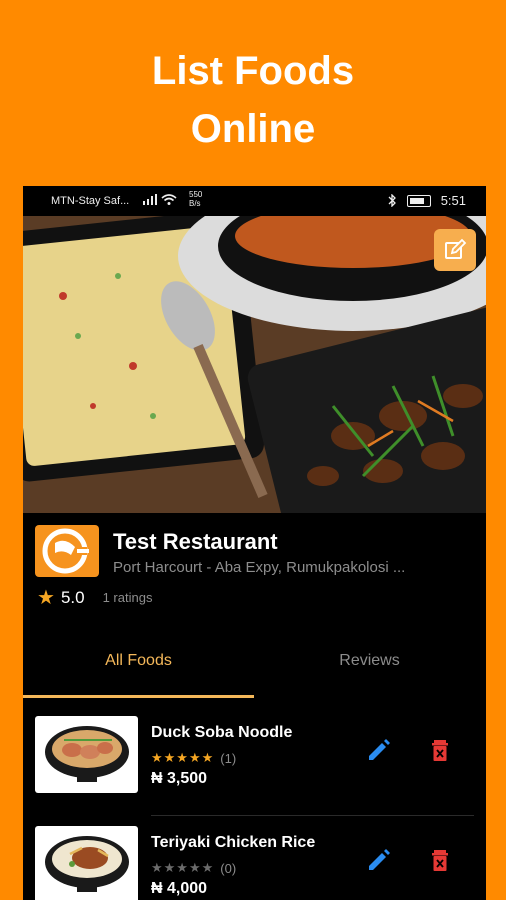 This screenshot has width=506, height=900. Describe the element at coordinates (160, 199) in the screenshot. I see `signal-wifi-icons` at that location.